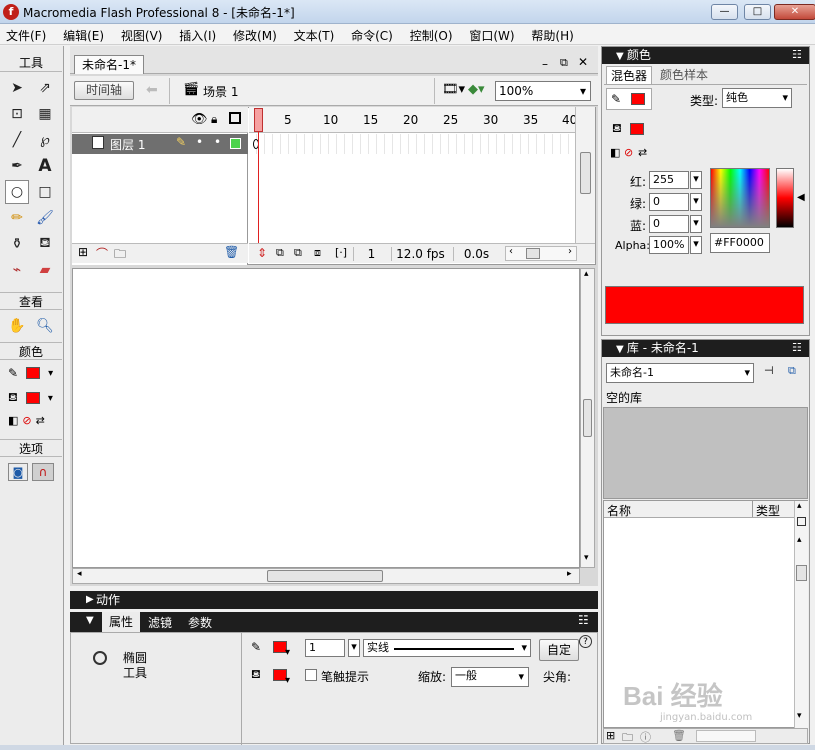  What do you see at coordinates (669, 245) in the screenshot?
I see `alpha-input: 100%` at bounding box center [669, 245].